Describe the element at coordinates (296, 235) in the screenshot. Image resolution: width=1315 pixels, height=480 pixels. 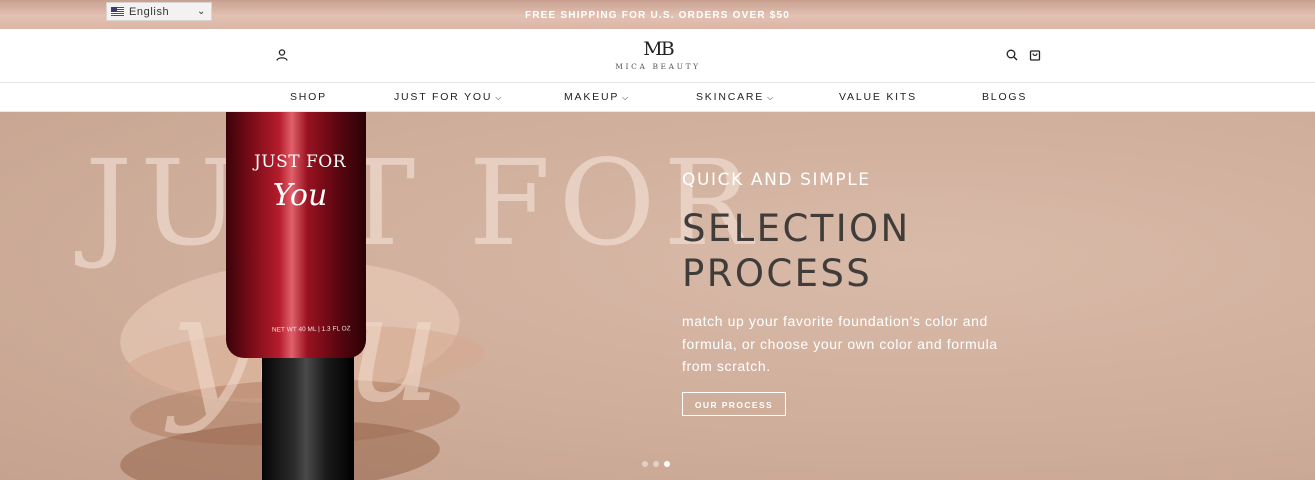
I see `tube-body` at that location.